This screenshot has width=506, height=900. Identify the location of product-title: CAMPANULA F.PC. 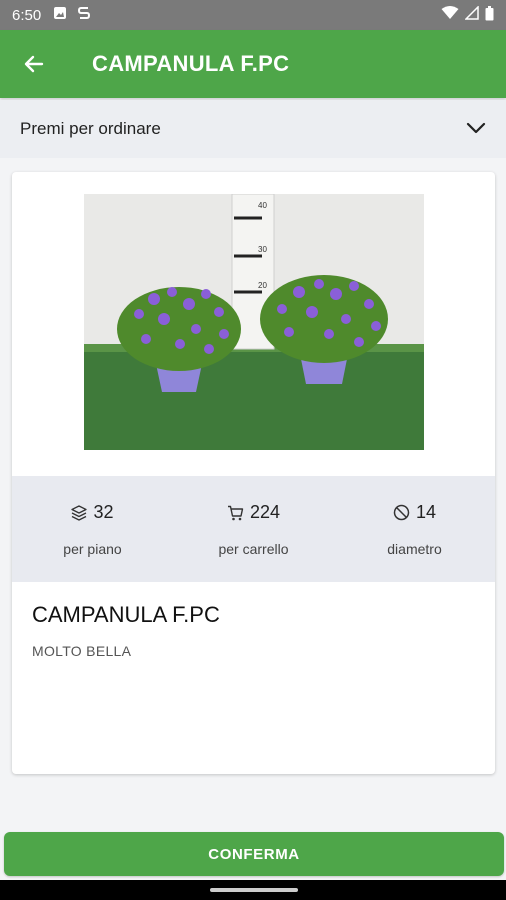
(126, 614).